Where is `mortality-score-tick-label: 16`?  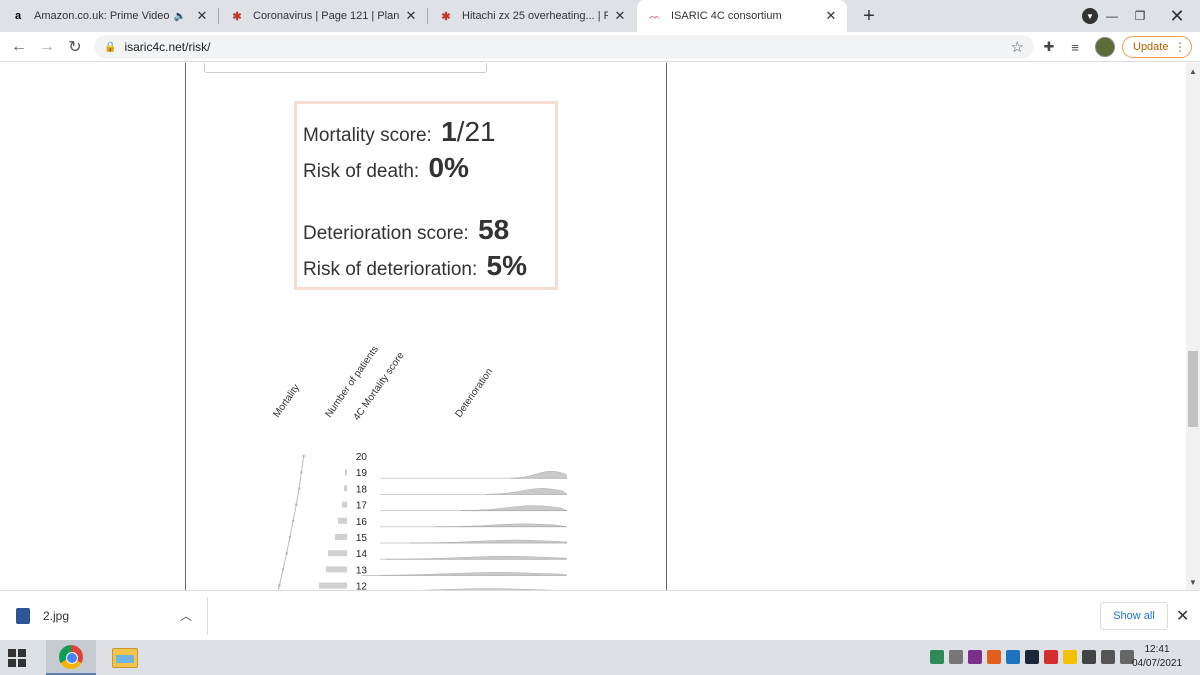
mortality-score-tick-label: 16 is located at coordinates (362, 522).